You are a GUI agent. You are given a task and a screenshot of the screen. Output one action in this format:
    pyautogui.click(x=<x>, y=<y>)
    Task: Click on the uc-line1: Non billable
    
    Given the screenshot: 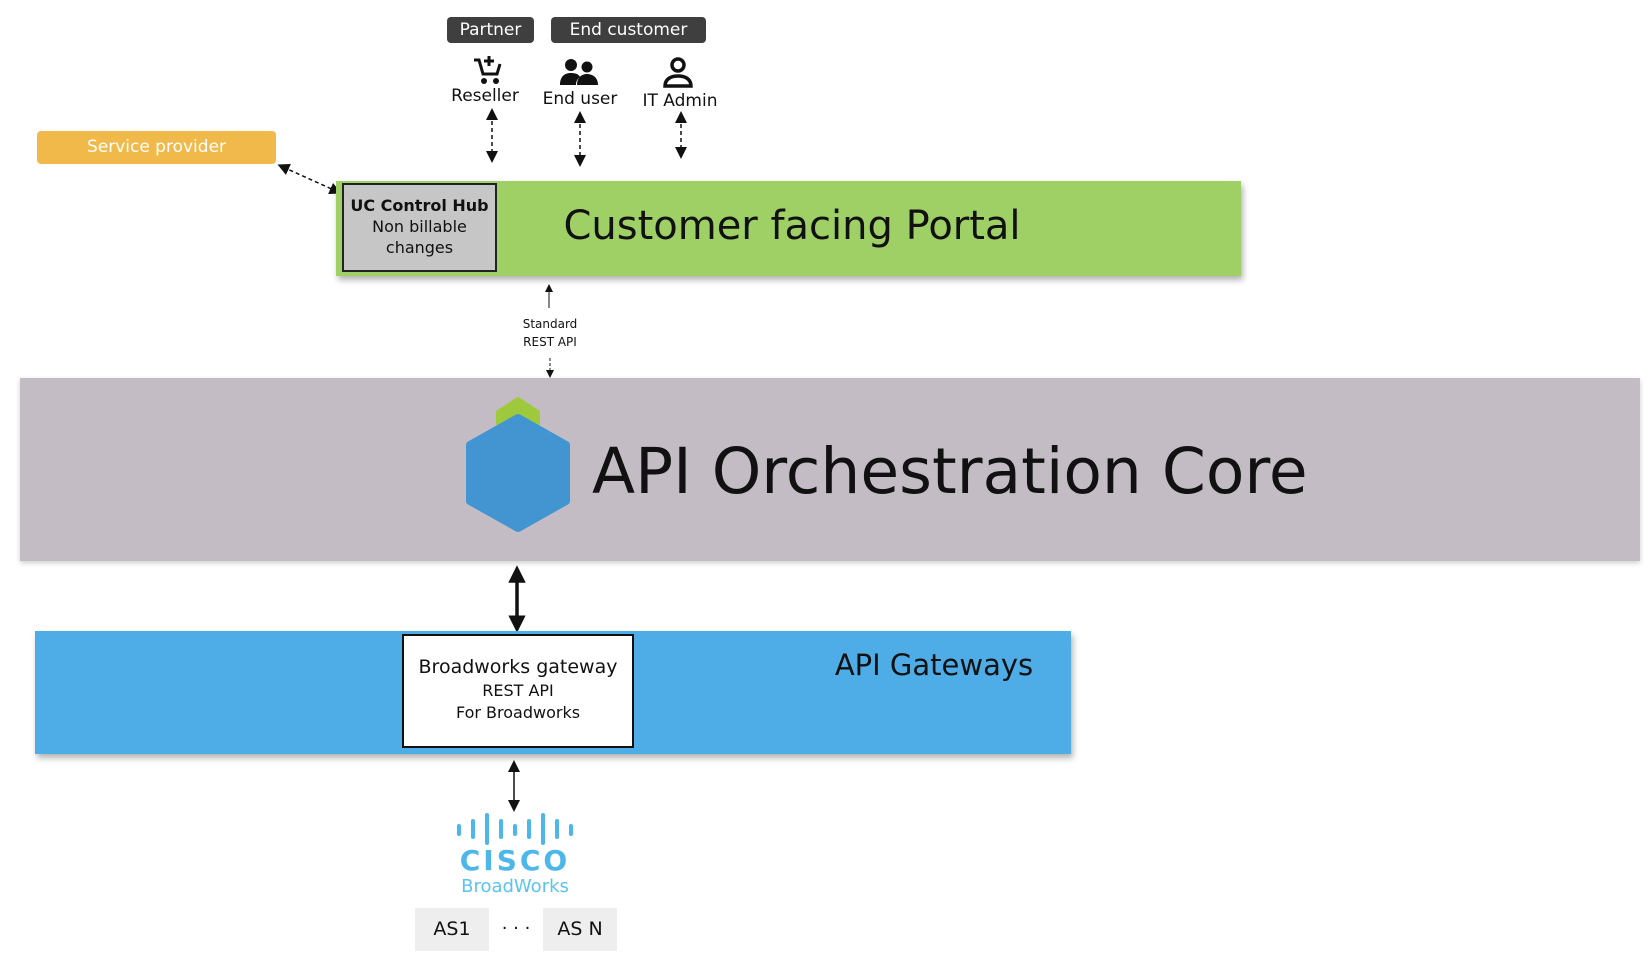 What is the action you would take?
    pyautogui.click(x=419, y=226)
    